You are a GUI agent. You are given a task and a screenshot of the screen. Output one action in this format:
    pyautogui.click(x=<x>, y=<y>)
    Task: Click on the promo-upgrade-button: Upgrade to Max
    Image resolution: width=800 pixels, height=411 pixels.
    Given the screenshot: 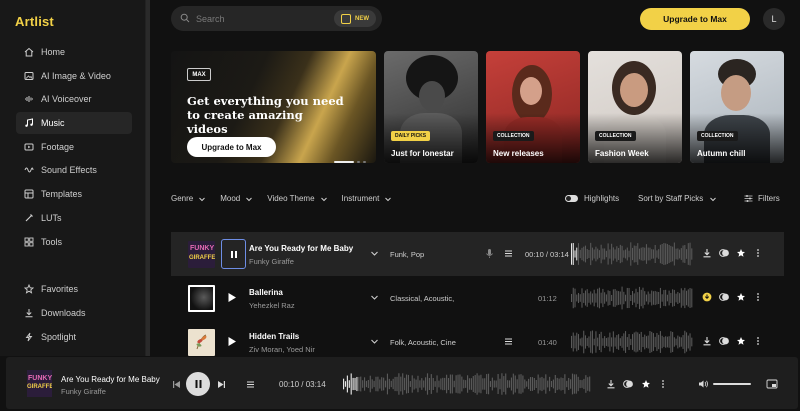 What is the action you would take?
    pyautogui.click(x=231, y=147)
    